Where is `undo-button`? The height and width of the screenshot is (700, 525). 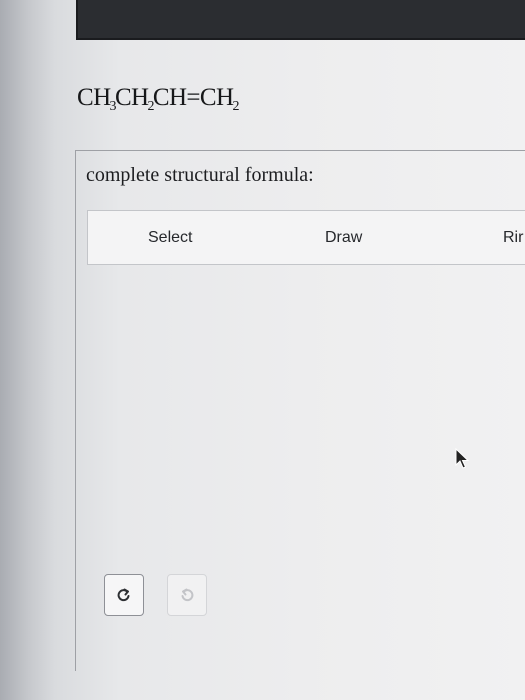 undo-button is located at coordinates (124, 595).